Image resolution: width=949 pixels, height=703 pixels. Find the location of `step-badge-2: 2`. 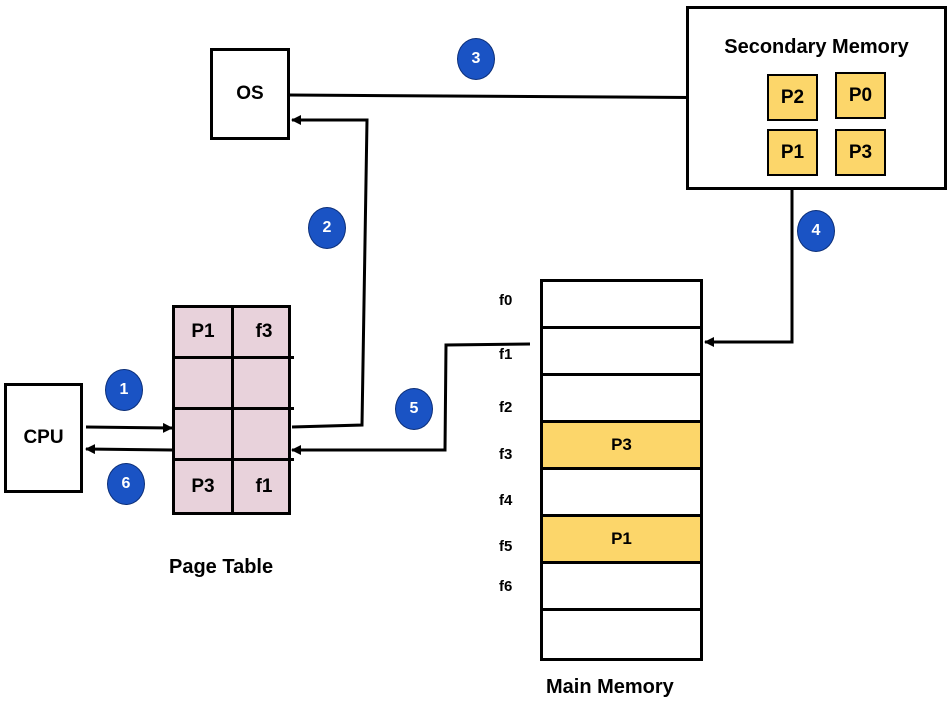

step-badge-2: 2 is located at coordinates (327, 228).